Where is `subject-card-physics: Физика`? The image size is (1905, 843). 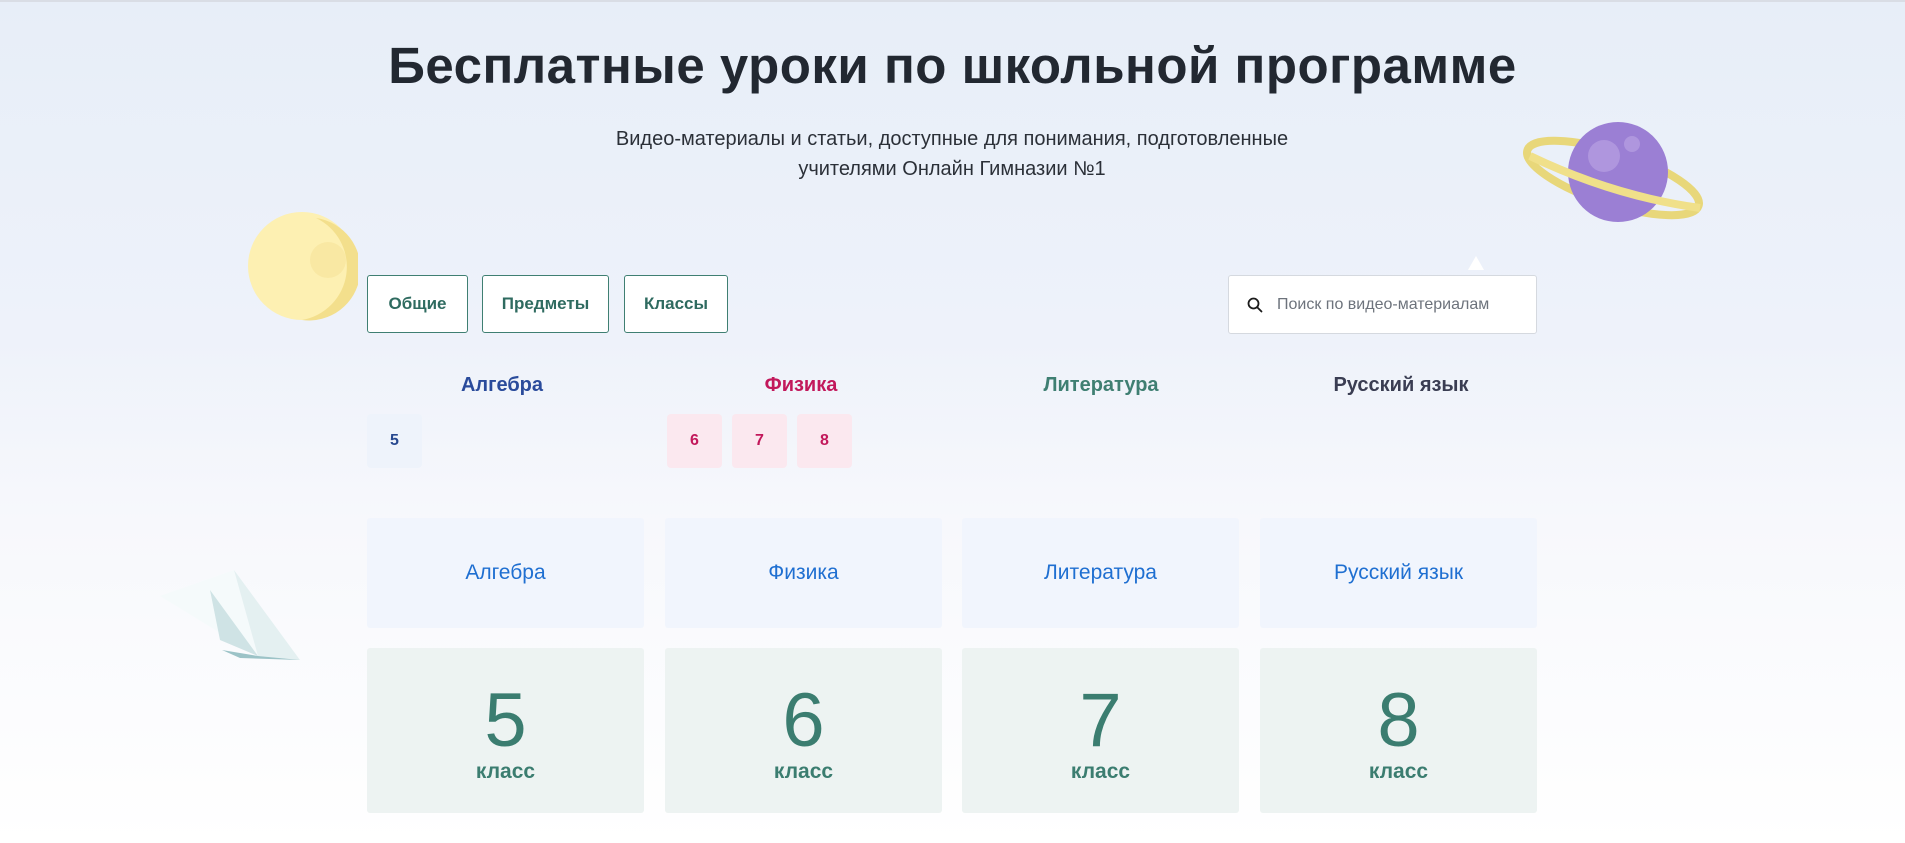 subject-card-physics: Физика is located at coordinates (803, 573).